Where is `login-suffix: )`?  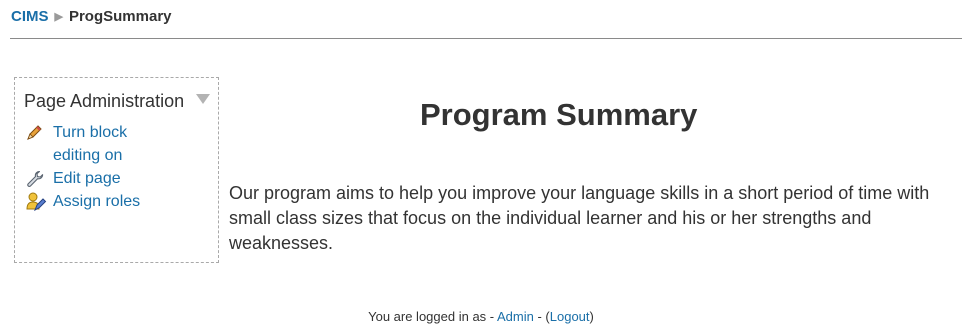 login-suffix: ) is located at coordinates (591, 316).